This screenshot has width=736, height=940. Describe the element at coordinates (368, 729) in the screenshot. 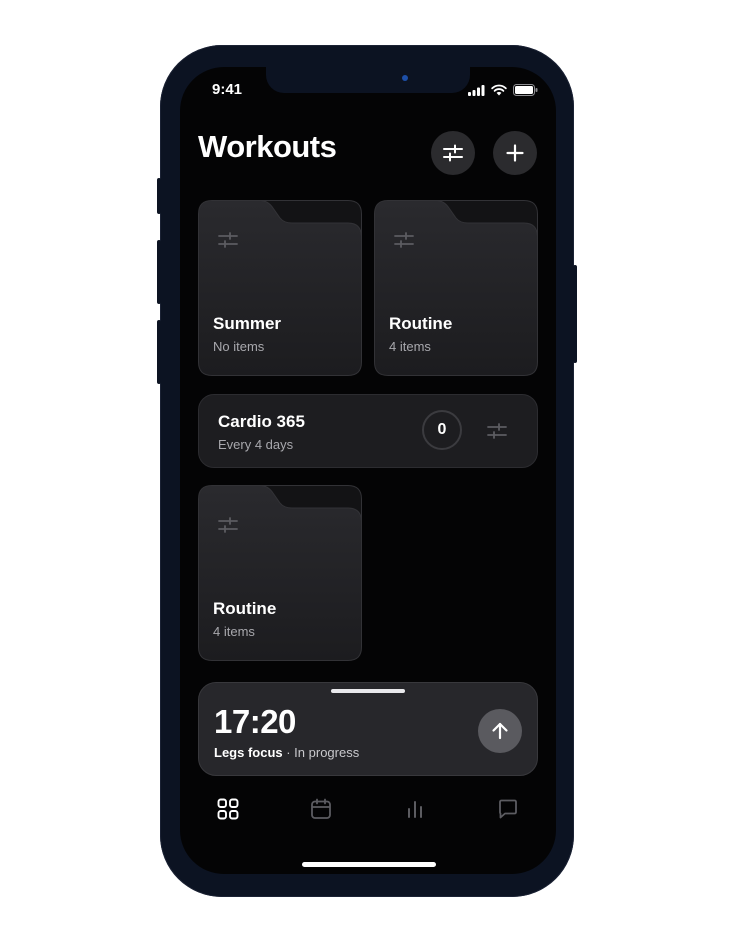

I see `active-workout-bar: 17:20 Legs focus · In progress` at that location.